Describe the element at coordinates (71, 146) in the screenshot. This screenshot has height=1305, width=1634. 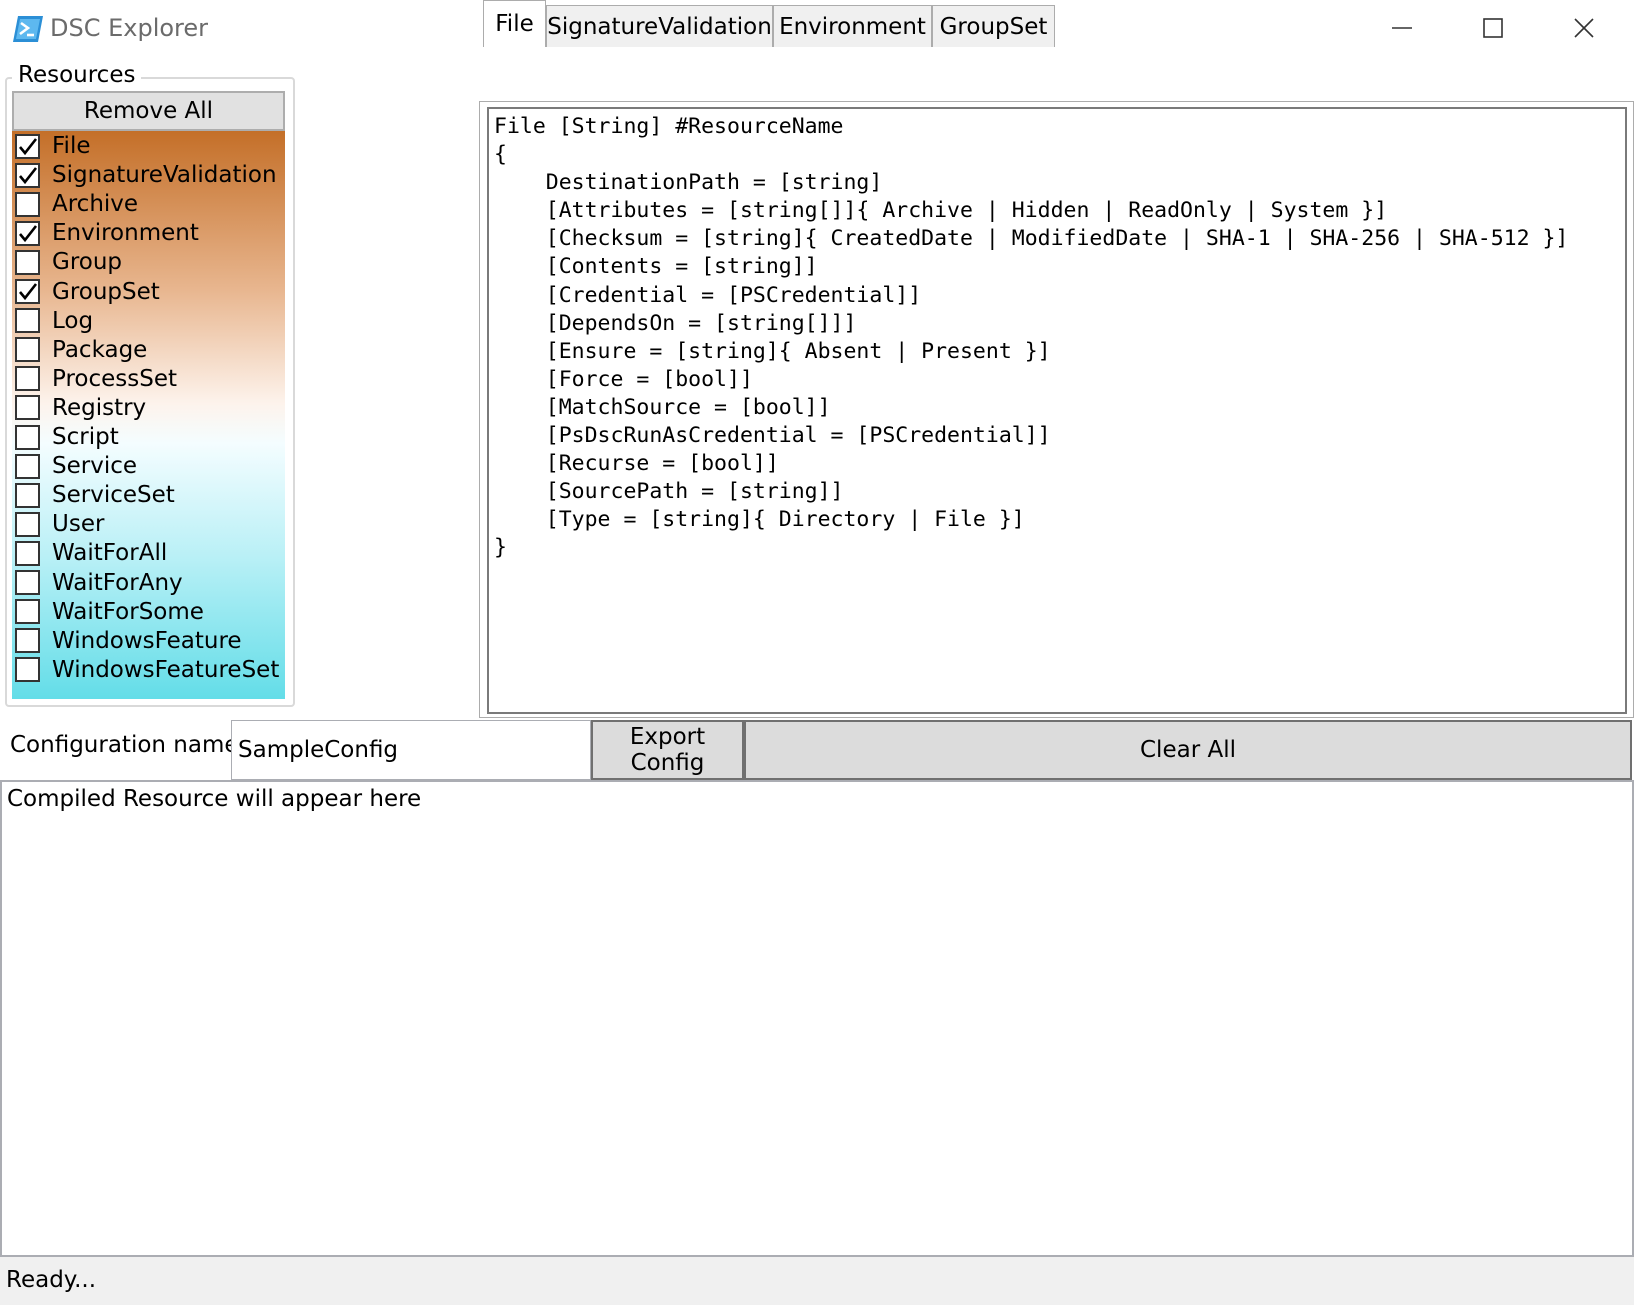
I see `resource-item-label: File` at that location.